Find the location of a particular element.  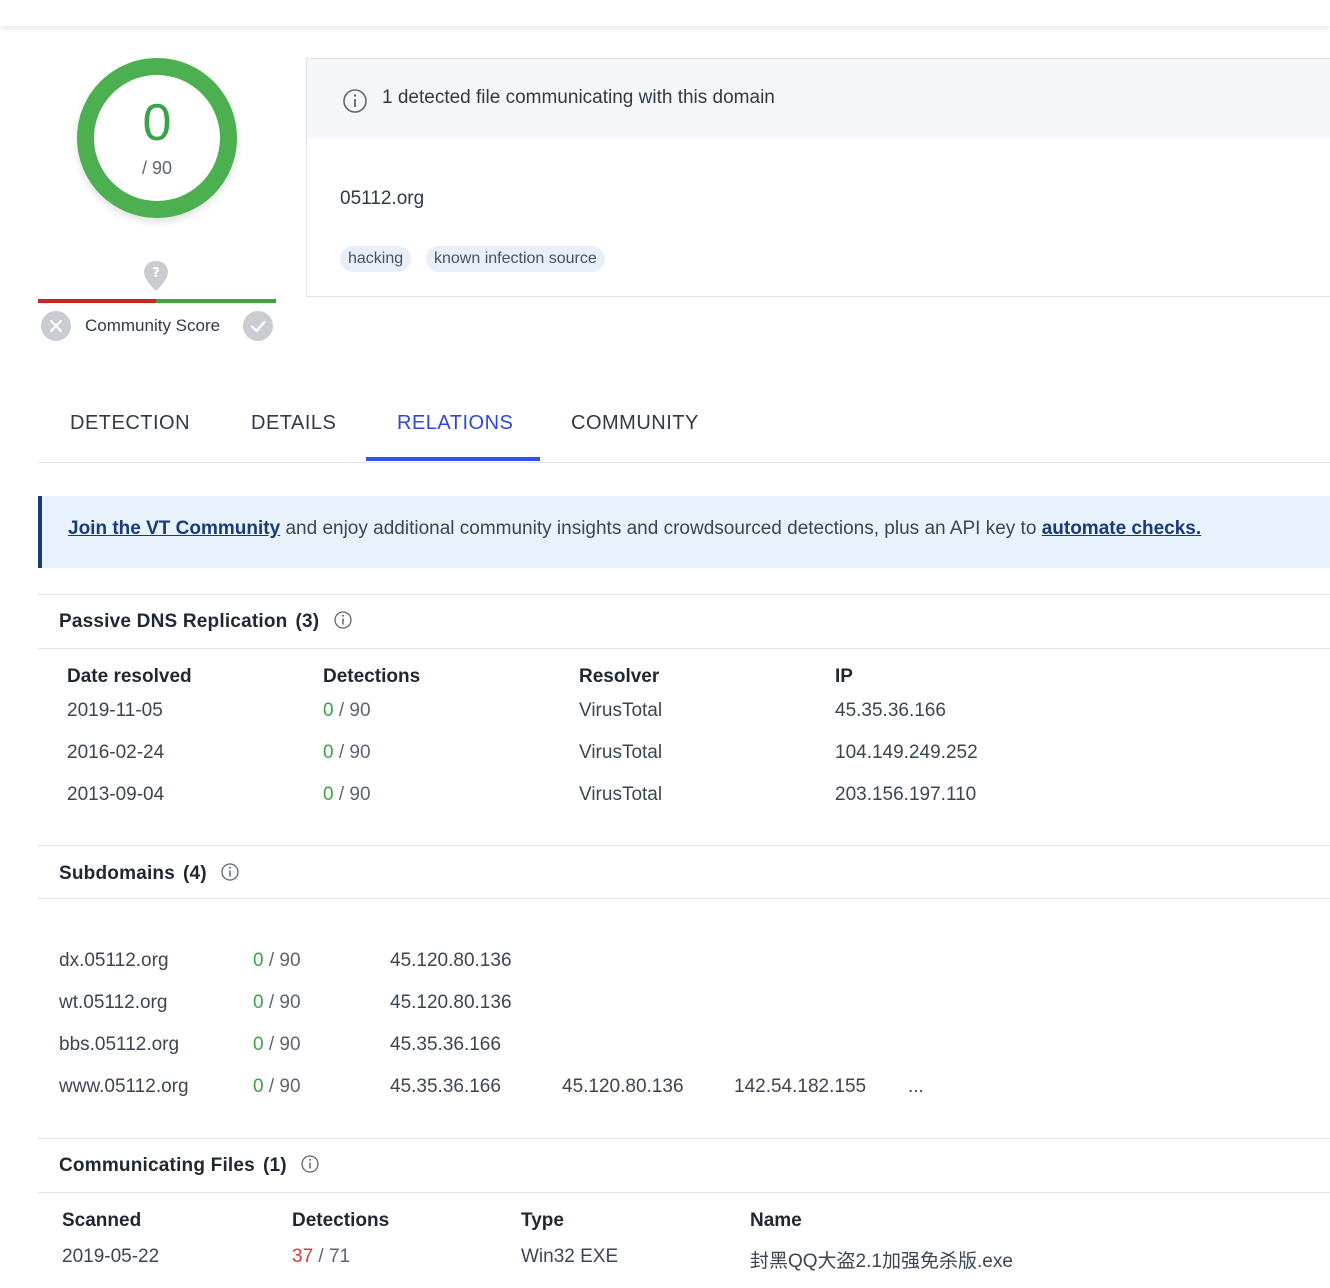

dns-row-ip-link: 104.149.249.252 is located at coordinates (906, 753).